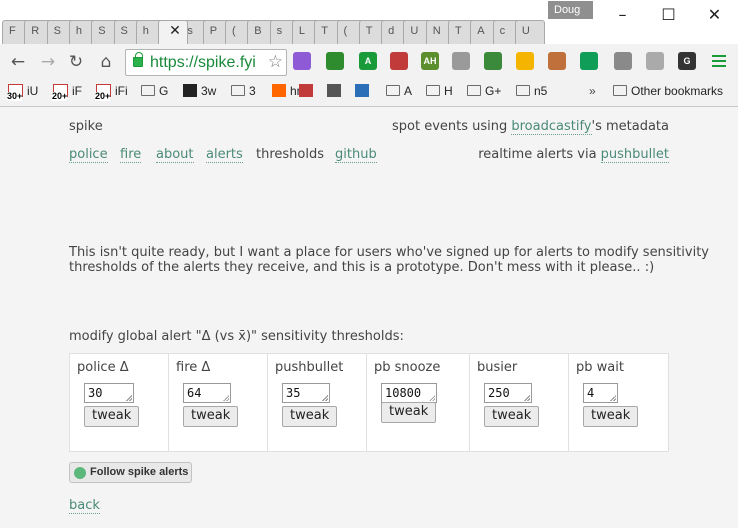 The image size is (738, 528). I want to click on flag-ext-icon, so click(399, 61).